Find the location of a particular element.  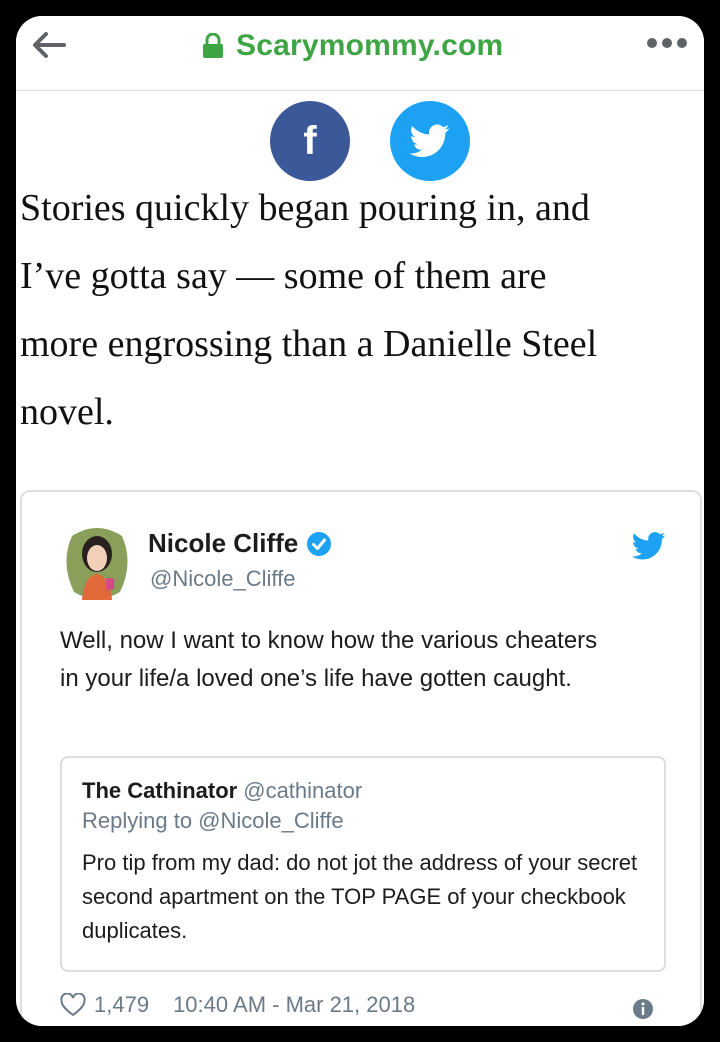

tweet-footer: 1,479 10:40 AM - Mar 21, 2018 is located at coordinates (237, 1005).